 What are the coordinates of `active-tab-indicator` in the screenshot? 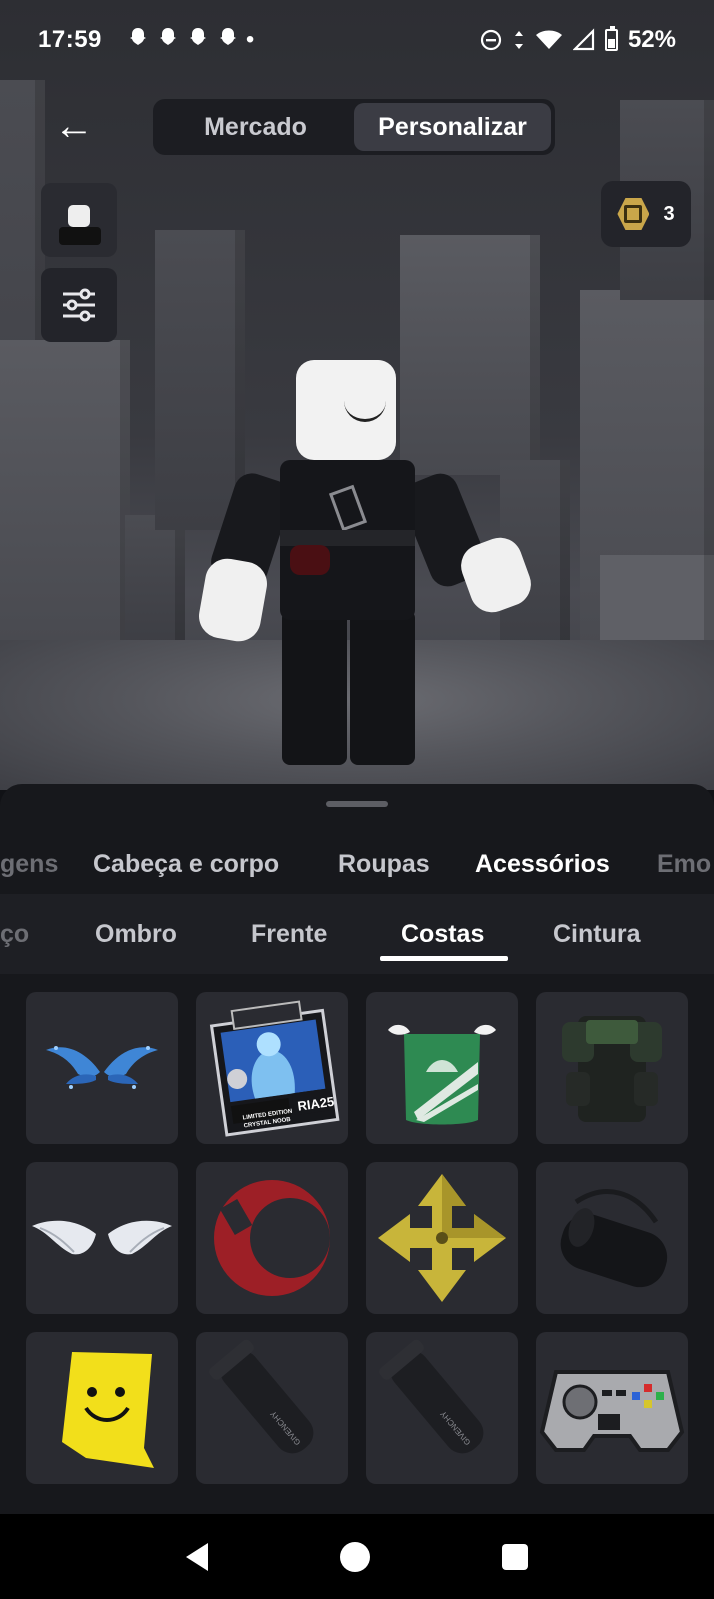 It's located at (444, 958).